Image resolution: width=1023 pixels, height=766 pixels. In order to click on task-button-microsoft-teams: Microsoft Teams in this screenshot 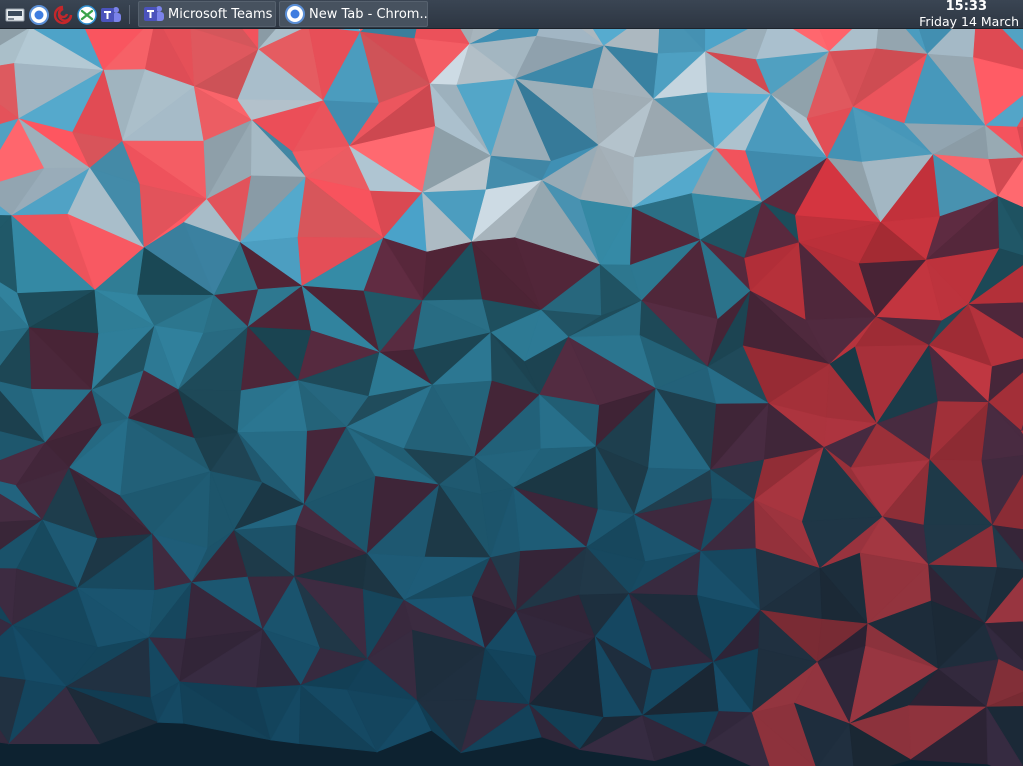, I will do `click(207, 14)`.